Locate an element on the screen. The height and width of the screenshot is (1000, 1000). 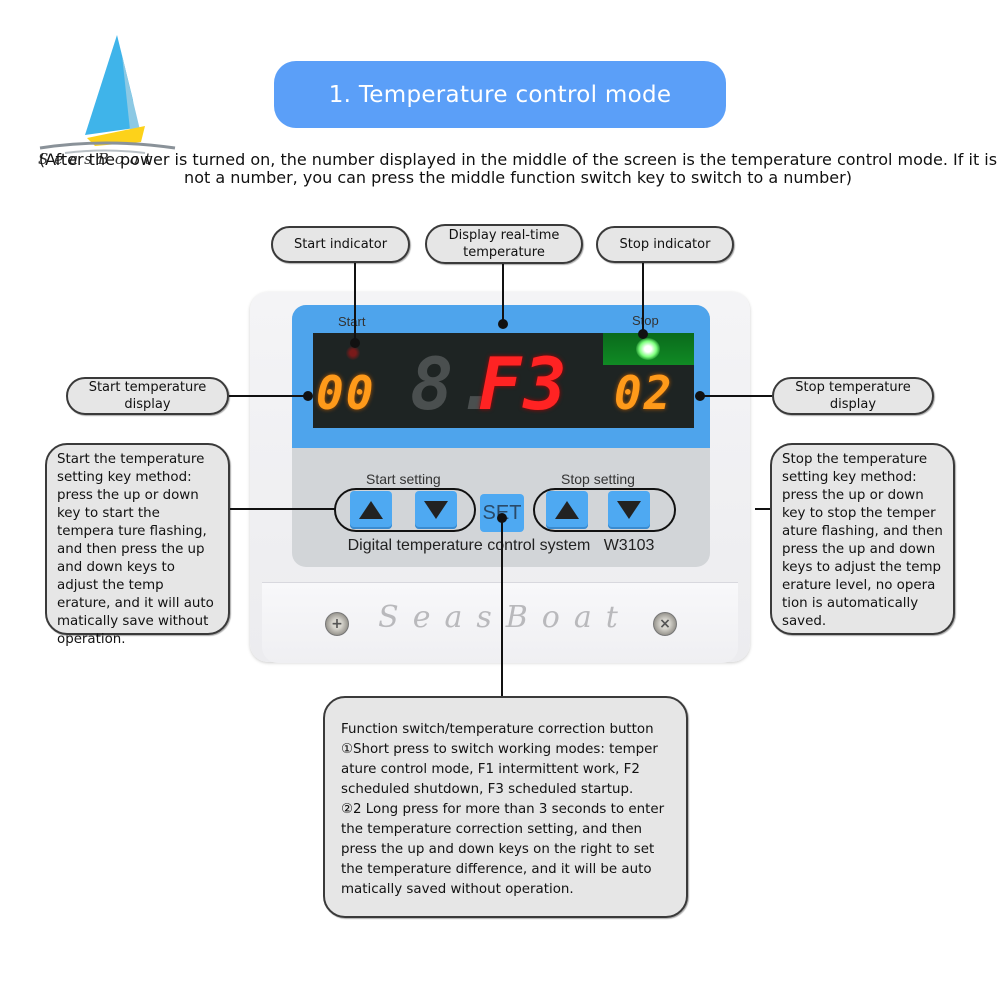
callout-stop-temp-display: Stop temperature display is located at coordinates (853, 396).